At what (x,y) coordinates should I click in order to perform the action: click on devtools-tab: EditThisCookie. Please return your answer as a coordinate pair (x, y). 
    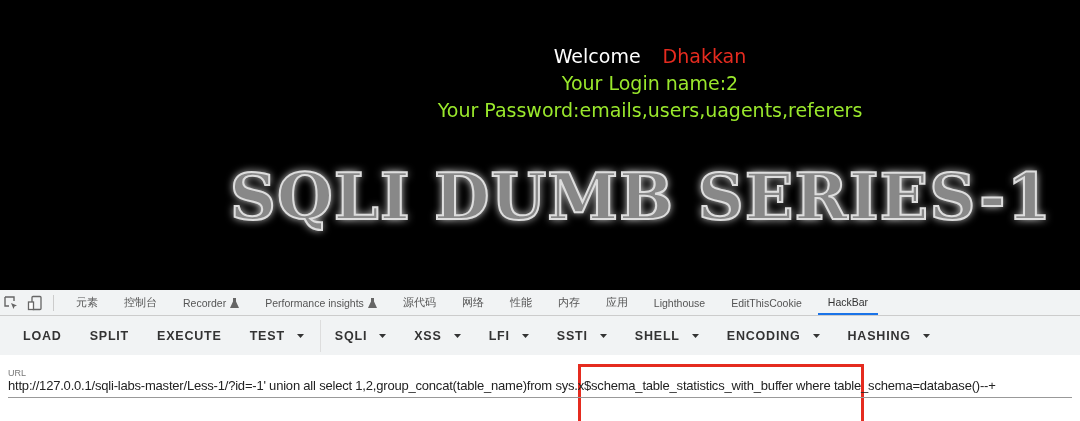
    Looking at the image, I should click on (766, 302).